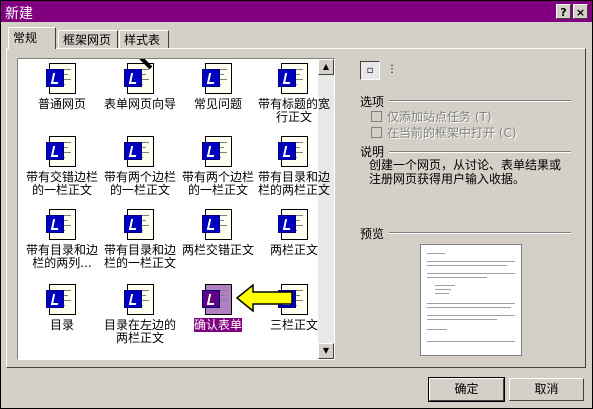 The width and height of the screenshot is (593, 409). I want to click on template-label-text: 表单网页向导, so click(139, 104).